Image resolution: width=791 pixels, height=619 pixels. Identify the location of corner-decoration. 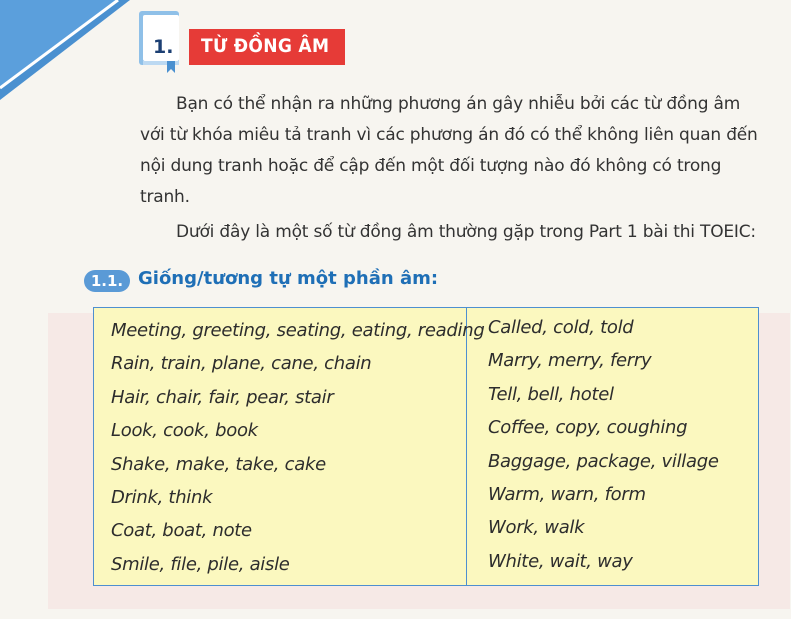
(65, 50).